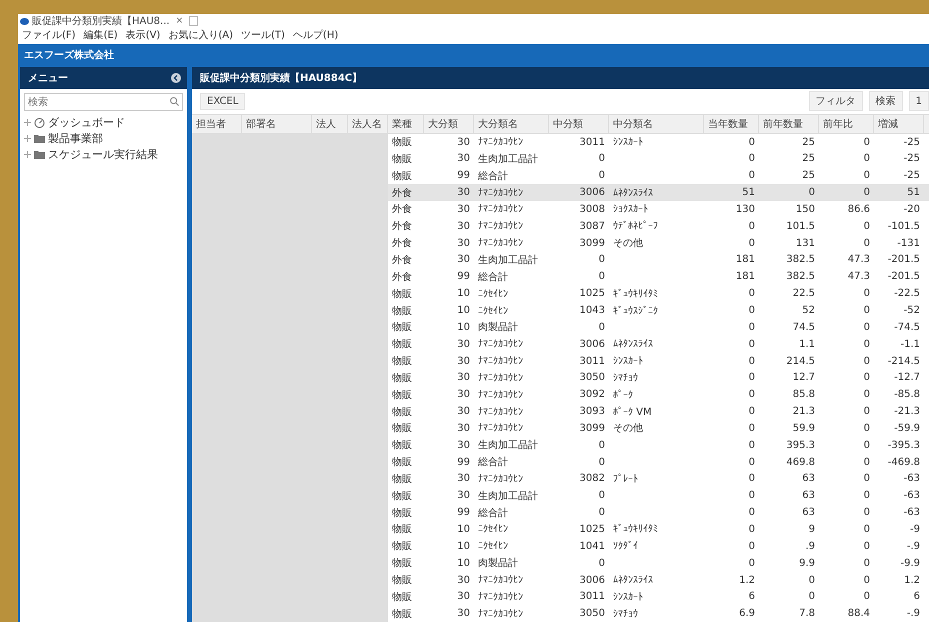  Describe the element at coordinates (807, 563) in the screenshot. I see `table-cell: 9.9` at that location.